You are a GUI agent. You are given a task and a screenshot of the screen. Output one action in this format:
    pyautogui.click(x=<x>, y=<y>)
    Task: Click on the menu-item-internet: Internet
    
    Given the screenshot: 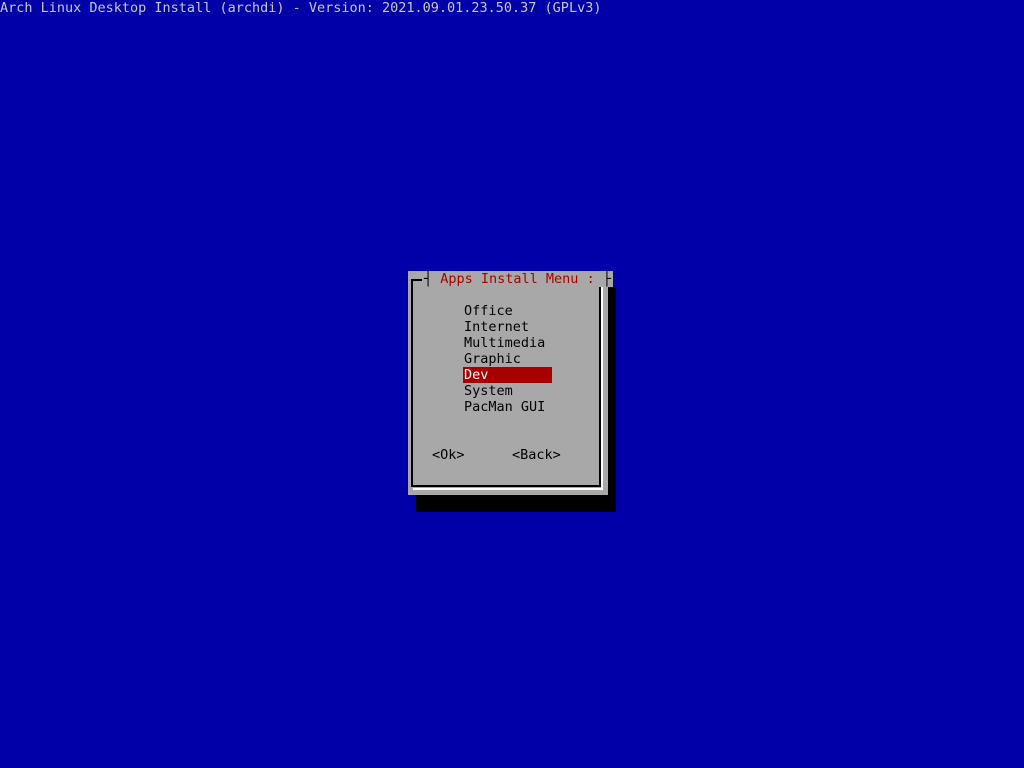 What is the action you would take?
    pyautogui.click(x=507, y=327)
    